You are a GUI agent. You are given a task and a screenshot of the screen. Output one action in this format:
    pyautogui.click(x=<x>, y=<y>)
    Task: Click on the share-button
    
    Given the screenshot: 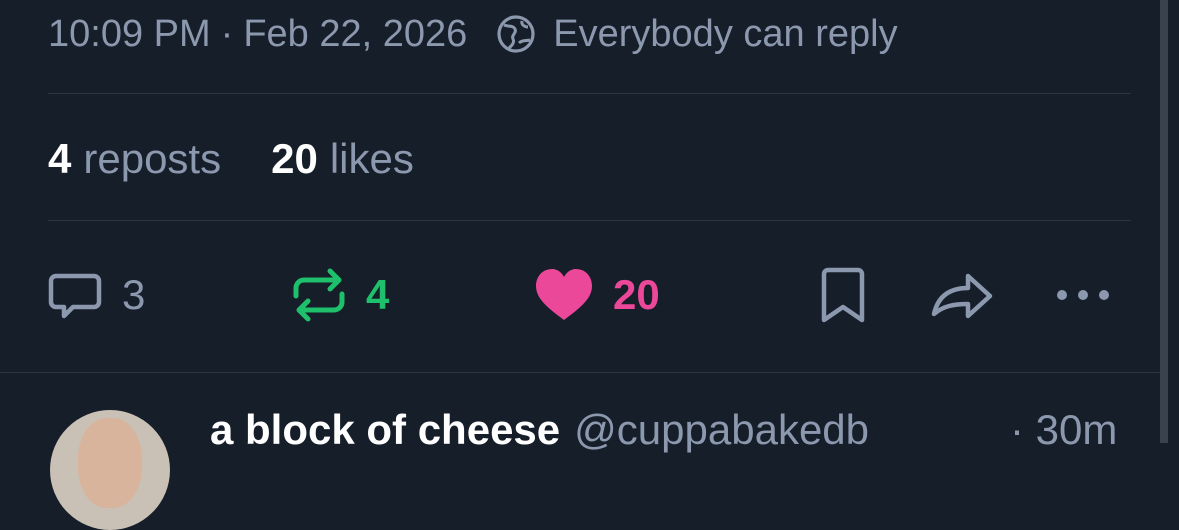 What is the action you would take?
    pyautogui.click(x=963, y=295)
    